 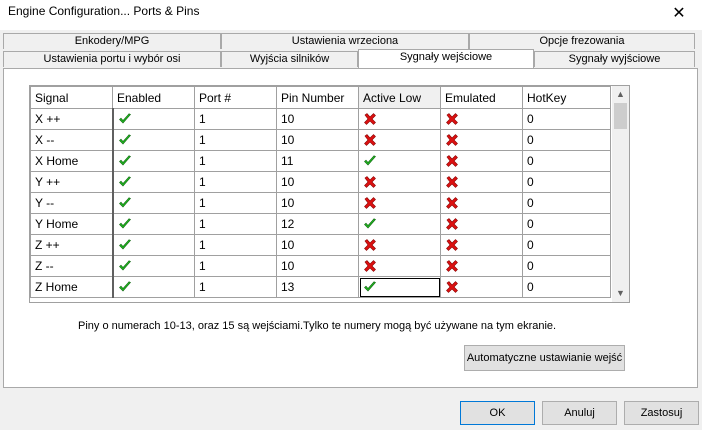 What do you see at coordinates (614, 59) in the screenshot?
I see `tab-sygnaly-wyjsciowe: Sygnały wyjściowe` at bounding box center [614, 59].